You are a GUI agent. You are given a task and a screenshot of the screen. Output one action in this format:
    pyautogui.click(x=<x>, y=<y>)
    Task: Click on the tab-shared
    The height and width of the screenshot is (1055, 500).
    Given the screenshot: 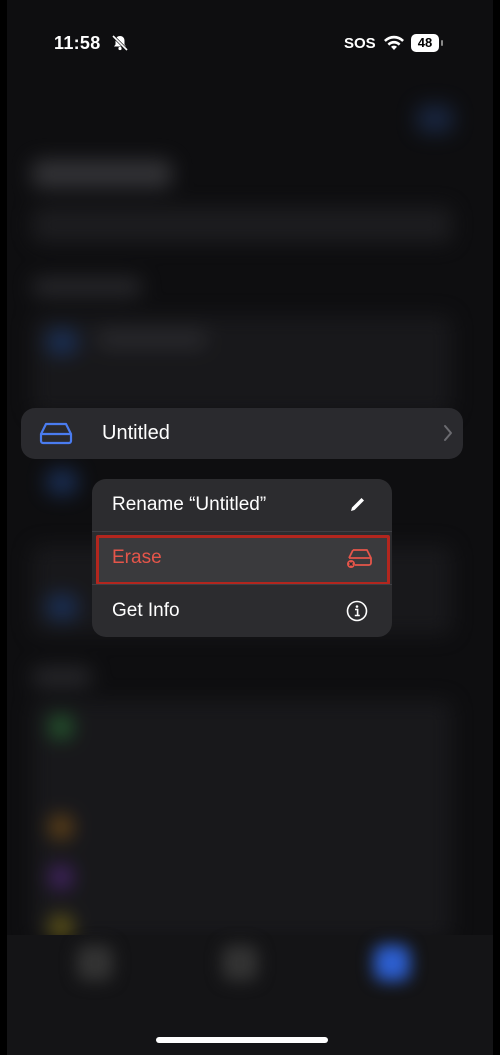 What is the action you would take?
    pyautogui.click(x=240, y=963)
    